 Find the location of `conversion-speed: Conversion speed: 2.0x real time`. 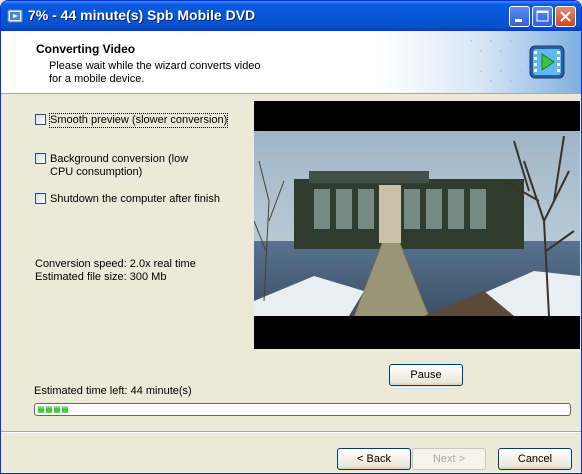

conversion-speed: Conversion speed: 2.0x real time is located at coordinates (115, 264).